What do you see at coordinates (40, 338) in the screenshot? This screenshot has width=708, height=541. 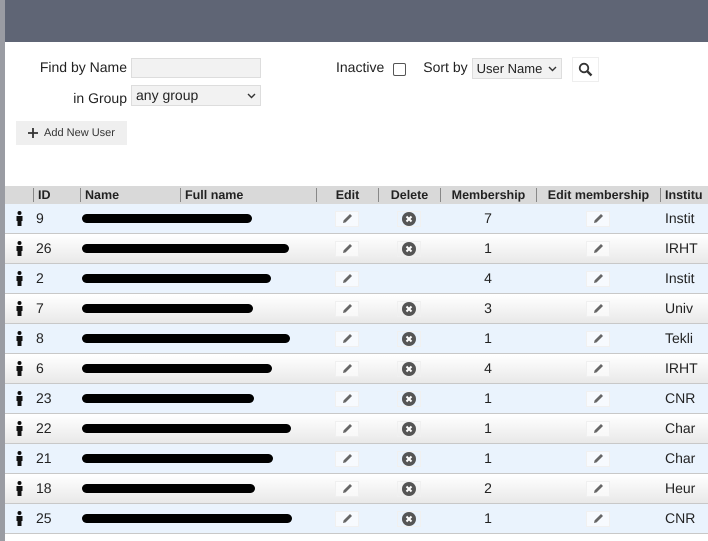 I see `id-cell: 8` at bounding box center [40, 338].